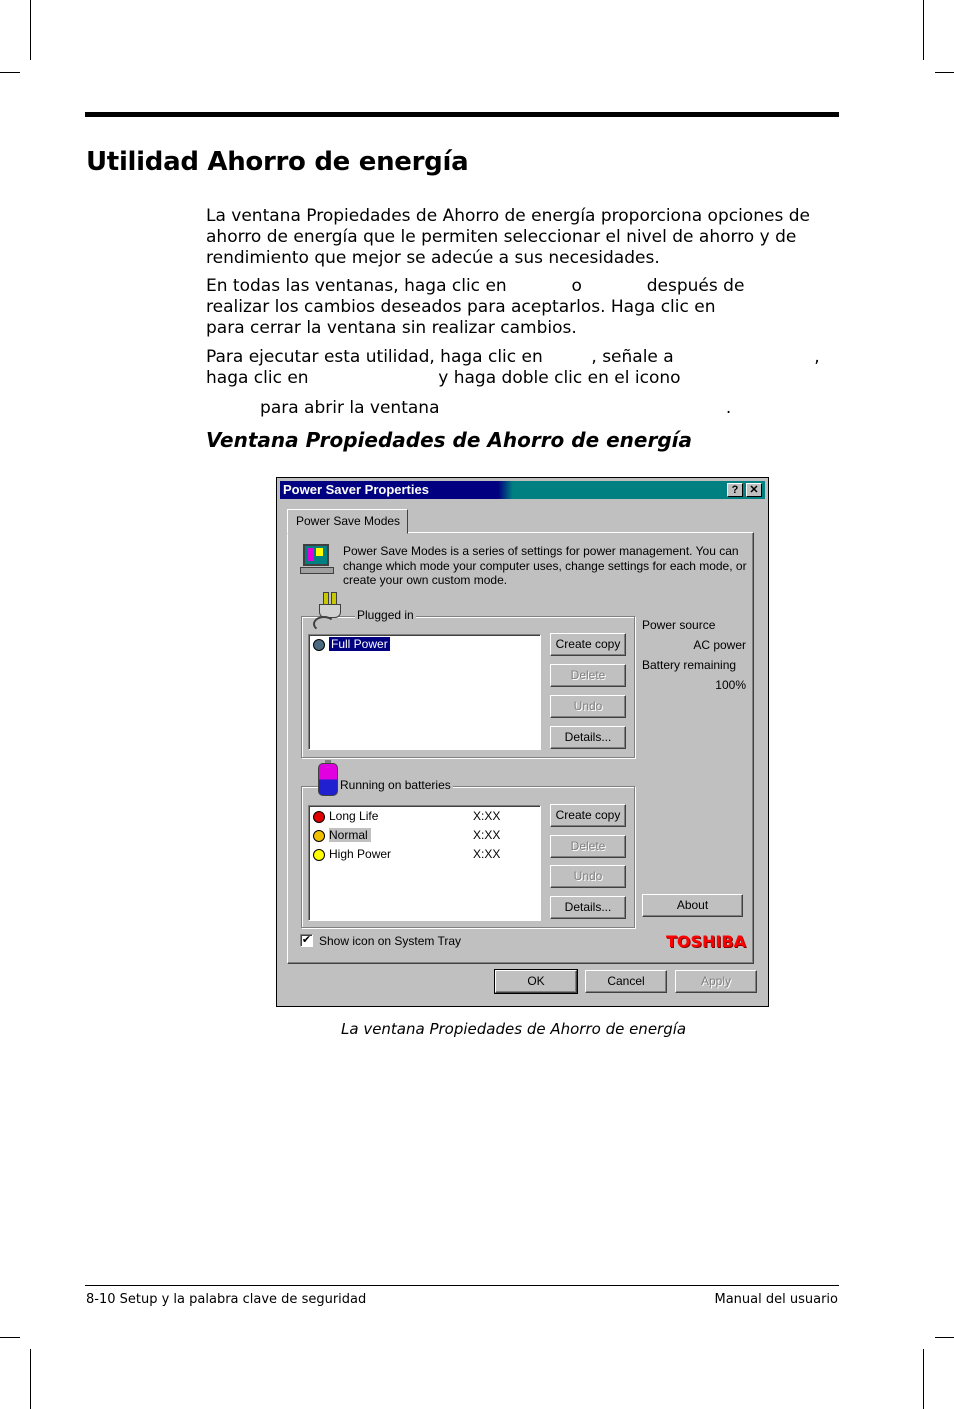  Describe the element at coordinates (730, 685) in the screenshot. I see `battery-remaining-value: 100%` at that location.